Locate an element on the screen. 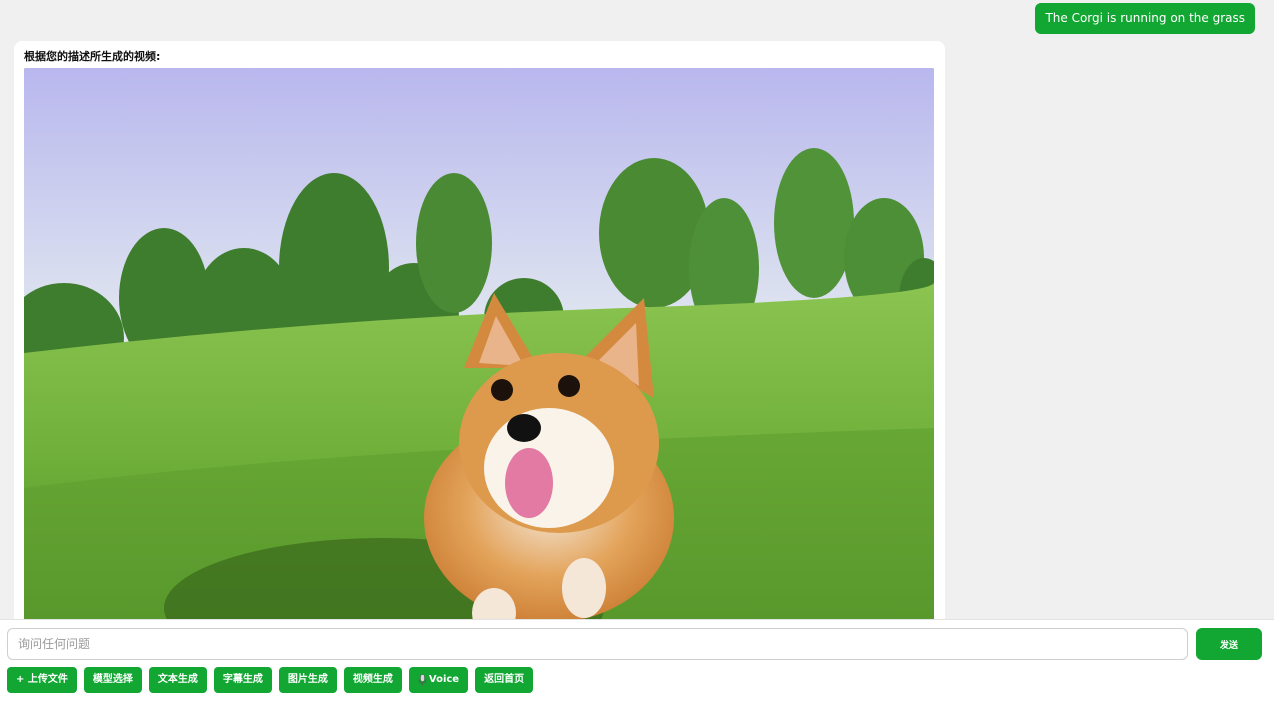 The image size is (1274, 705). model-select-label: 模型选择 is located at coordinates (112, 679).